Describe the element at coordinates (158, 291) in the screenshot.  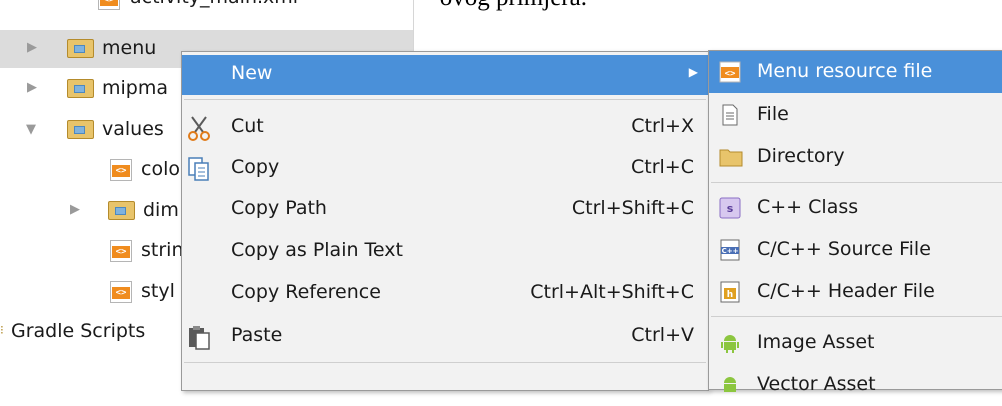
I see `tree-item-label: styl` at that location.